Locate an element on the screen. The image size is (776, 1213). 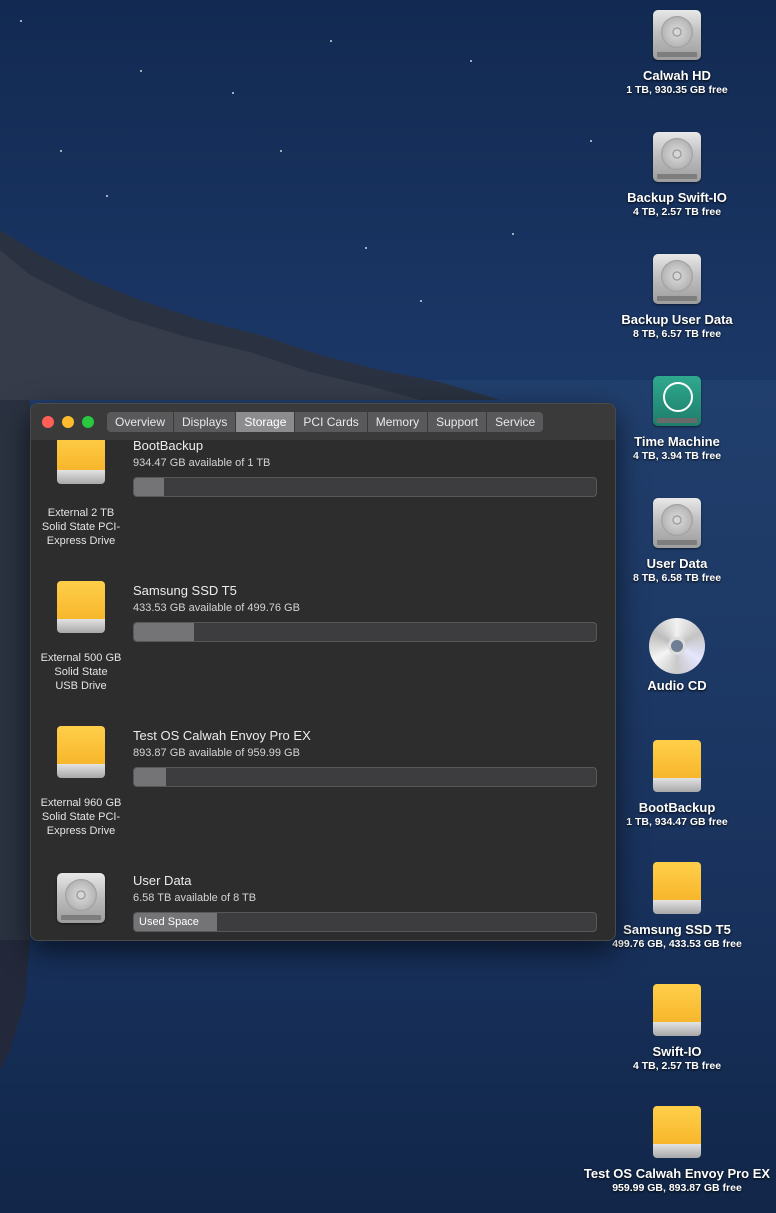
desktop-icon-name: Backup Swift-IO is located at coordinates (677, 197).